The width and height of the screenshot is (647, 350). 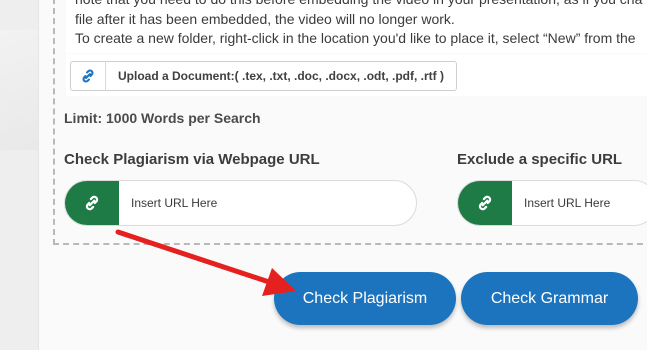 What do you see at coordinates (162, 118) in the screenshot?
I see `word-limit-text: Limit: 1000 Words per Search` at bounding box center [162, 118].